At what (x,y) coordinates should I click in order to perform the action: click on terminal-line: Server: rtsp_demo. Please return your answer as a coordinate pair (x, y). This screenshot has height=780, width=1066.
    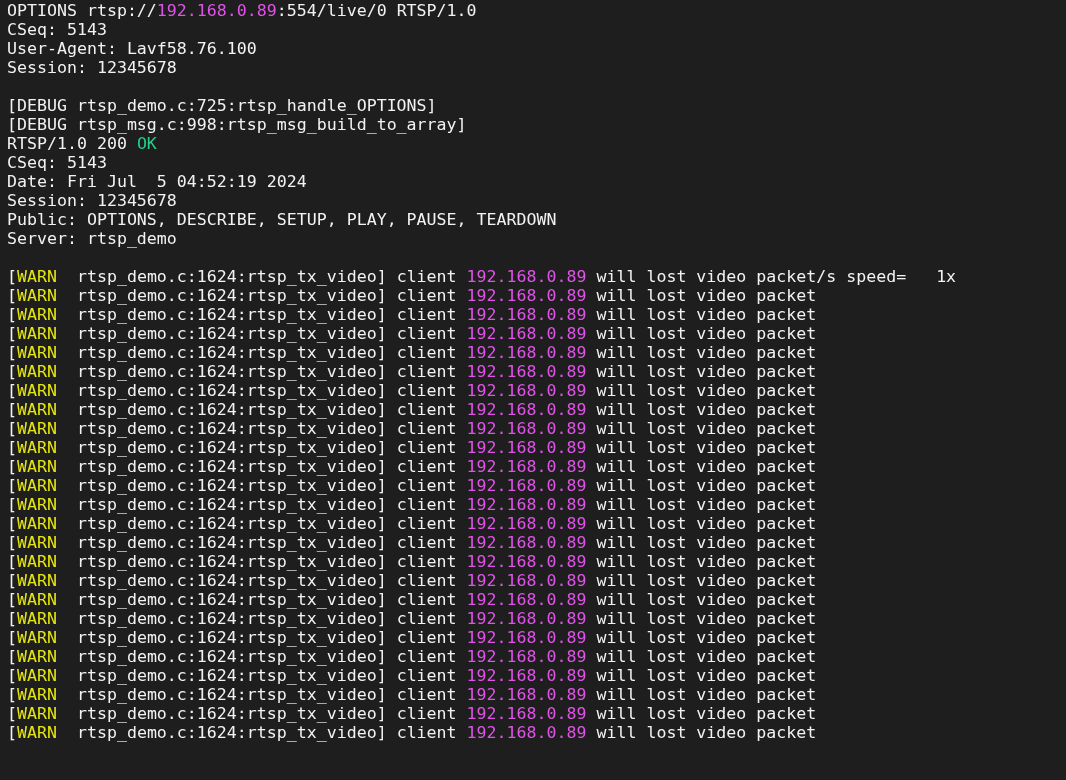
    Looking at the image, I should click on (92, 238).